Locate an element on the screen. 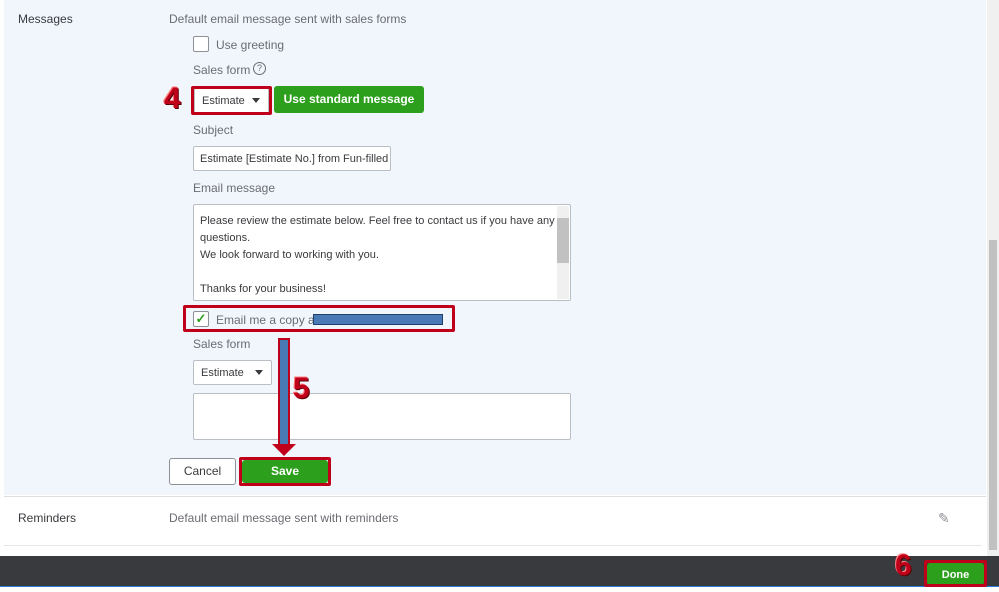 Image resolution: width=999 pixels, height=592 pixels. email-message-label: Email message is located at coordinates (234, 188).